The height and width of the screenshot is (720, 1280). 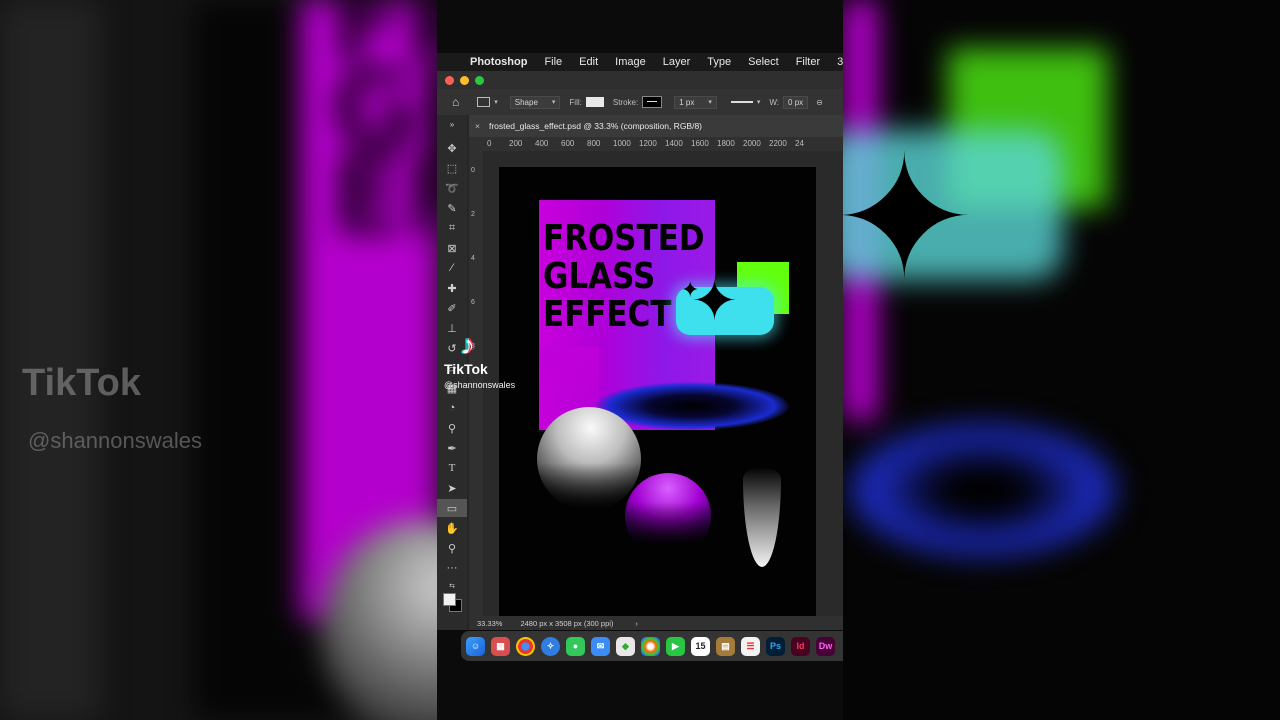 What do you see at coordinates (725, 646) in the screenshot?
I see `notes-app-icon: ▤` at bounding box center [725, 646].